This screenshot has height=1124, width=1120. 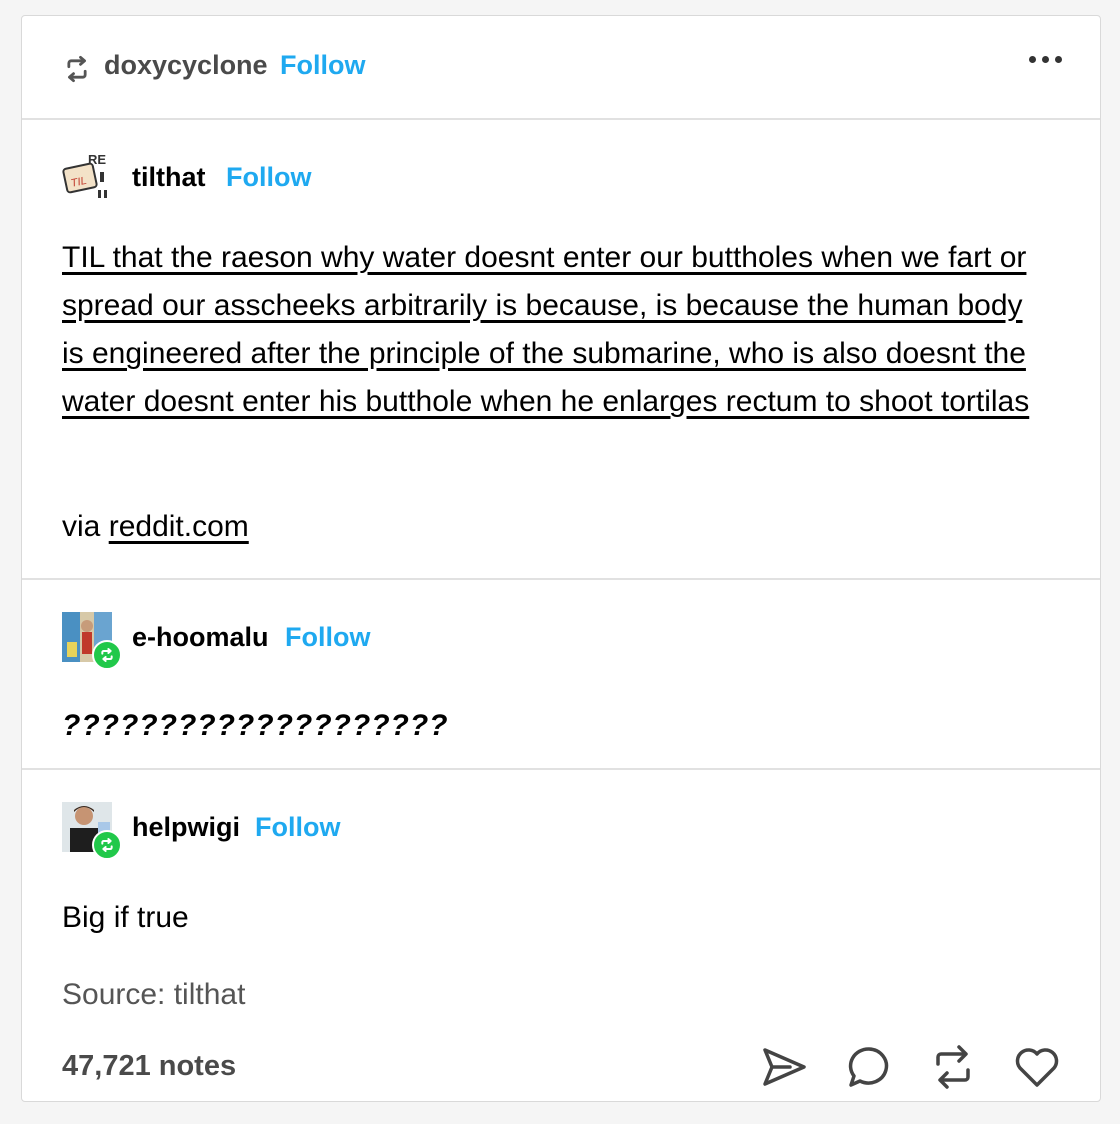 What do you see at coordinates (200, 637) in the screenshot?
I see `username: e-hoomalu` at bounding box center [200, 637].